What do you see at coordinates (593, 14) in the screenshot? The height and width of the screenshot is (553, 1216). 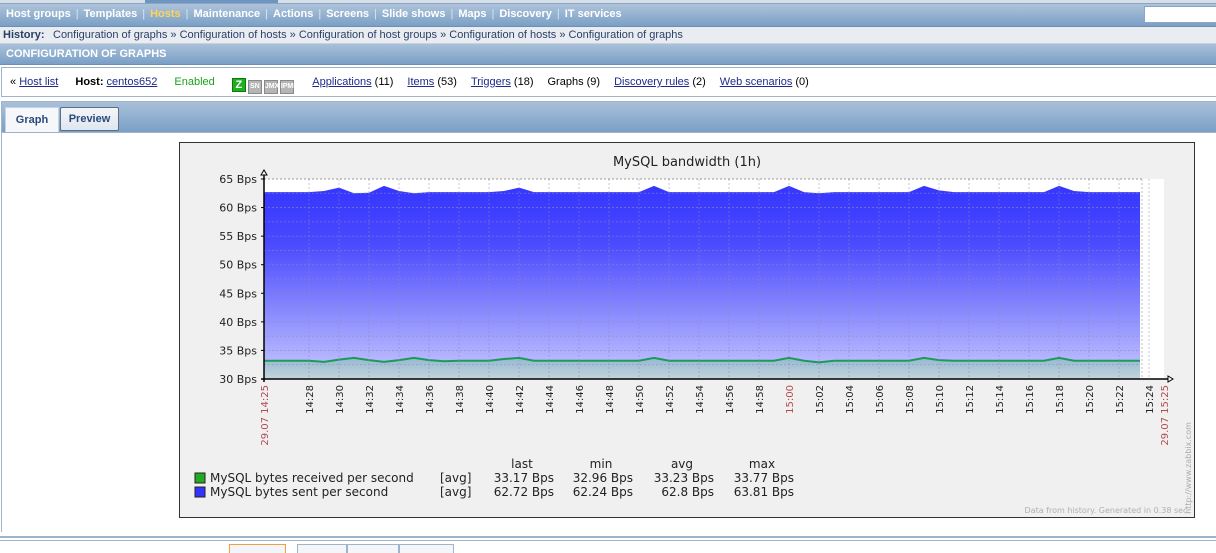 I see `menu-item-it-services: IT services` at bounding box center [593, 14].